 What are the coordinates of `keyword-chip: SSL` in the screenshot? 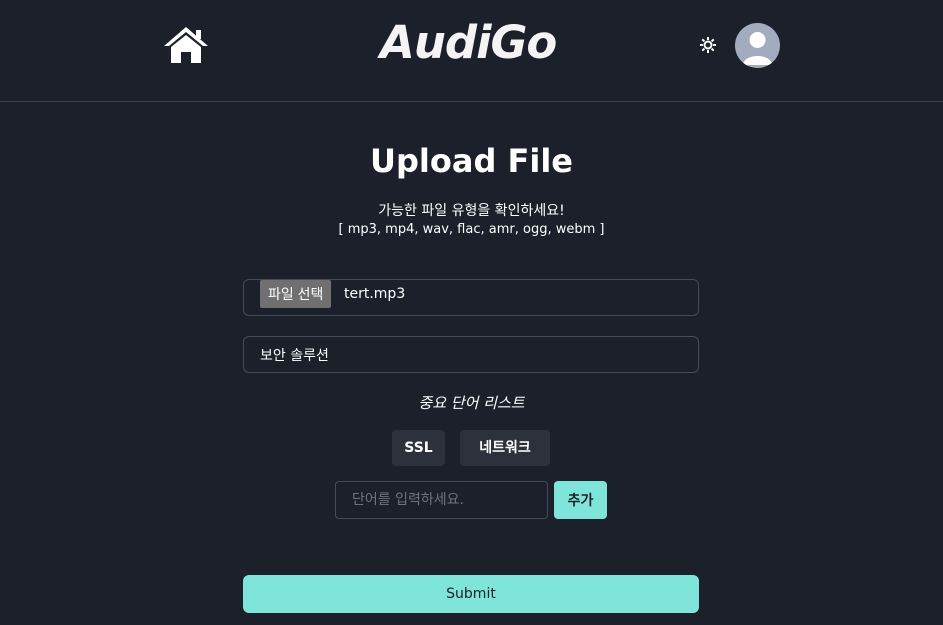 It's located at (418, 448).